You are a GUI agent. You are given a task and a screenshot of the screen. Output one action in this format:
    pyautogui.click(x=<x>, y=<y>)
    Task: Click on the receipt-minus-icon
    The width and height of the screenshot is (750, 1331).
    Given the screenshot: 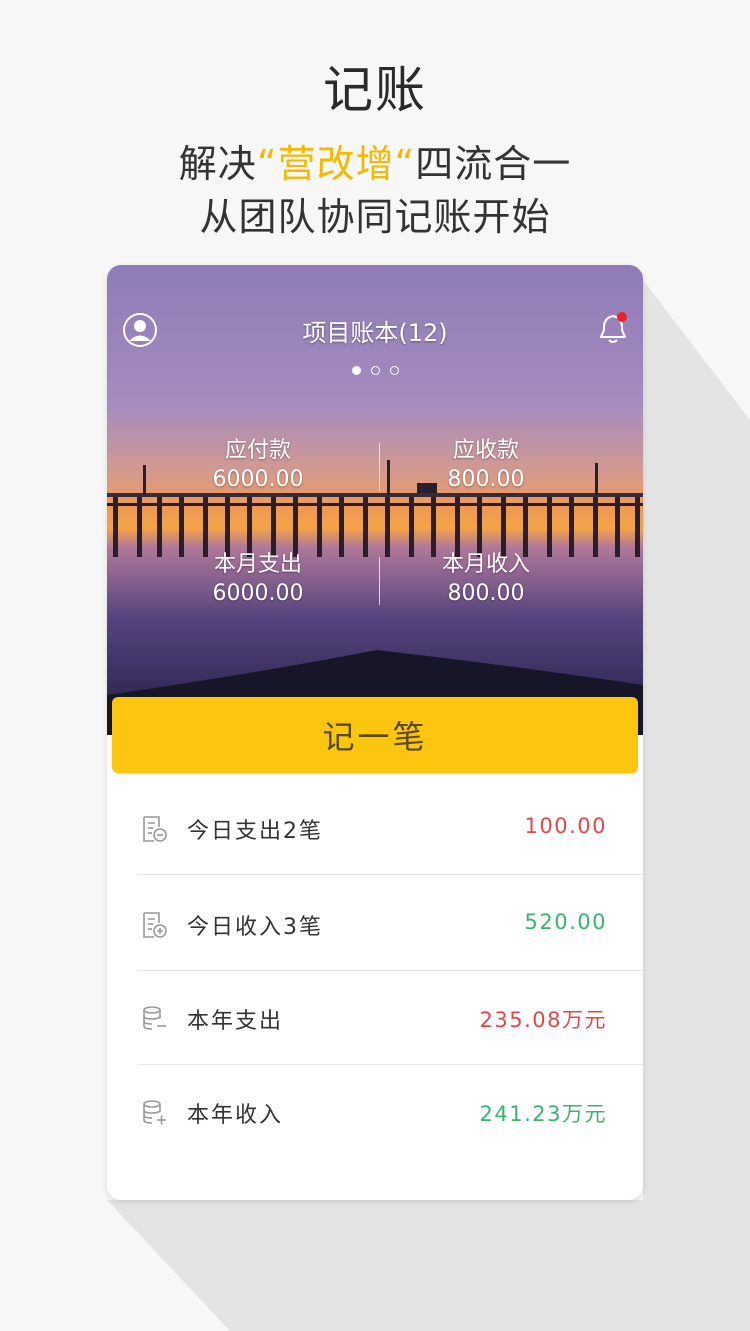 What is the action you would take?
    pyautogui.click(x=155, y=829)
    